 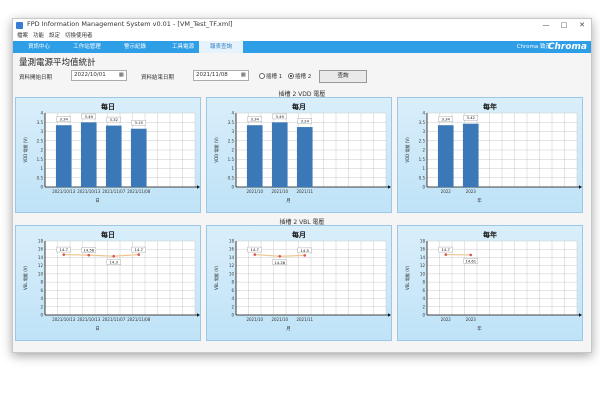 What do you see at coordinates (22, 36) in the screenshot?
I see `menu-file: 檔案` at bounding box center [22, 36].